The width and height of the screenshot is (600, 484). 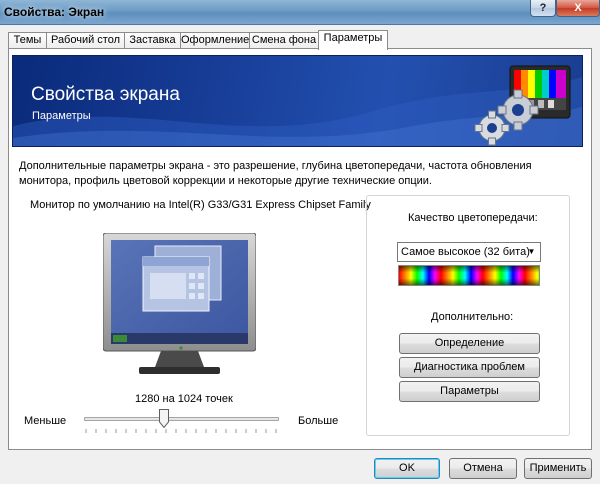 What do you see at coordinates (27, 40) in the screenshot?
I see `tab-themes: Темы` at bounding box center [27, 40].